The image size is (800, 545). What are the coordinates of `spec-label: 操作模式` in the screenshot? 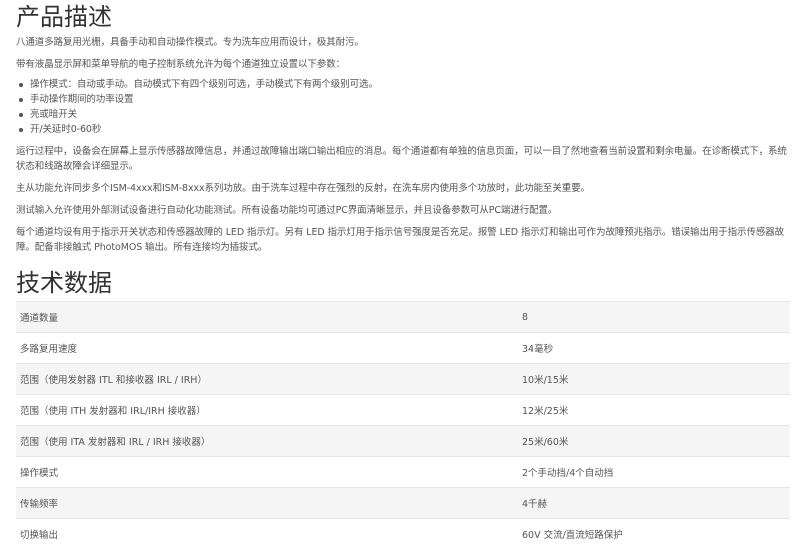 It's located at (267, 472).